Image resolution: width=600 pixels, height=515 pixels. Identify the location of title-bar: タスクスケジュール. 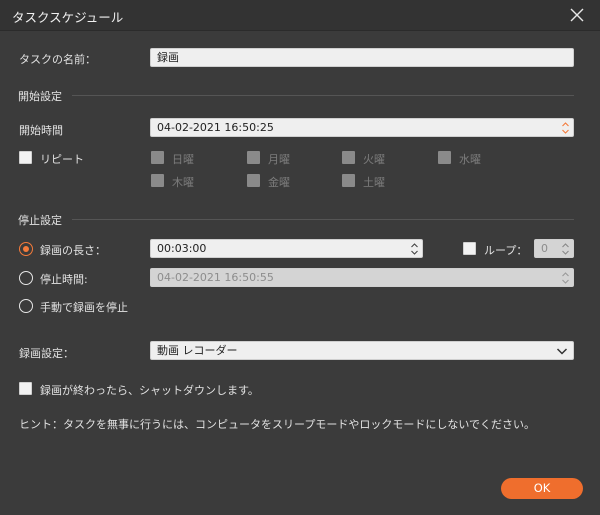
(300, 15).